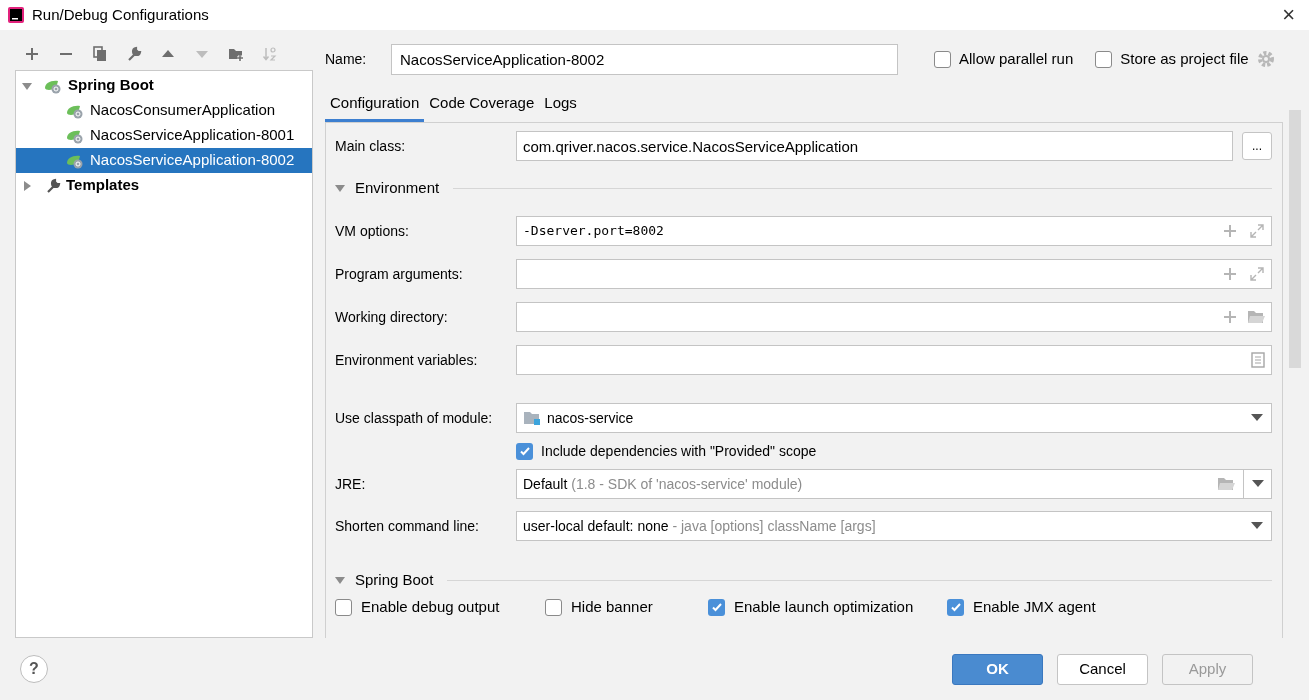 This screenshot has height=700, width=1309. Describe the element at coordinates (997, 669) in the screenshot. I see `dialog-button: OK` at that location.